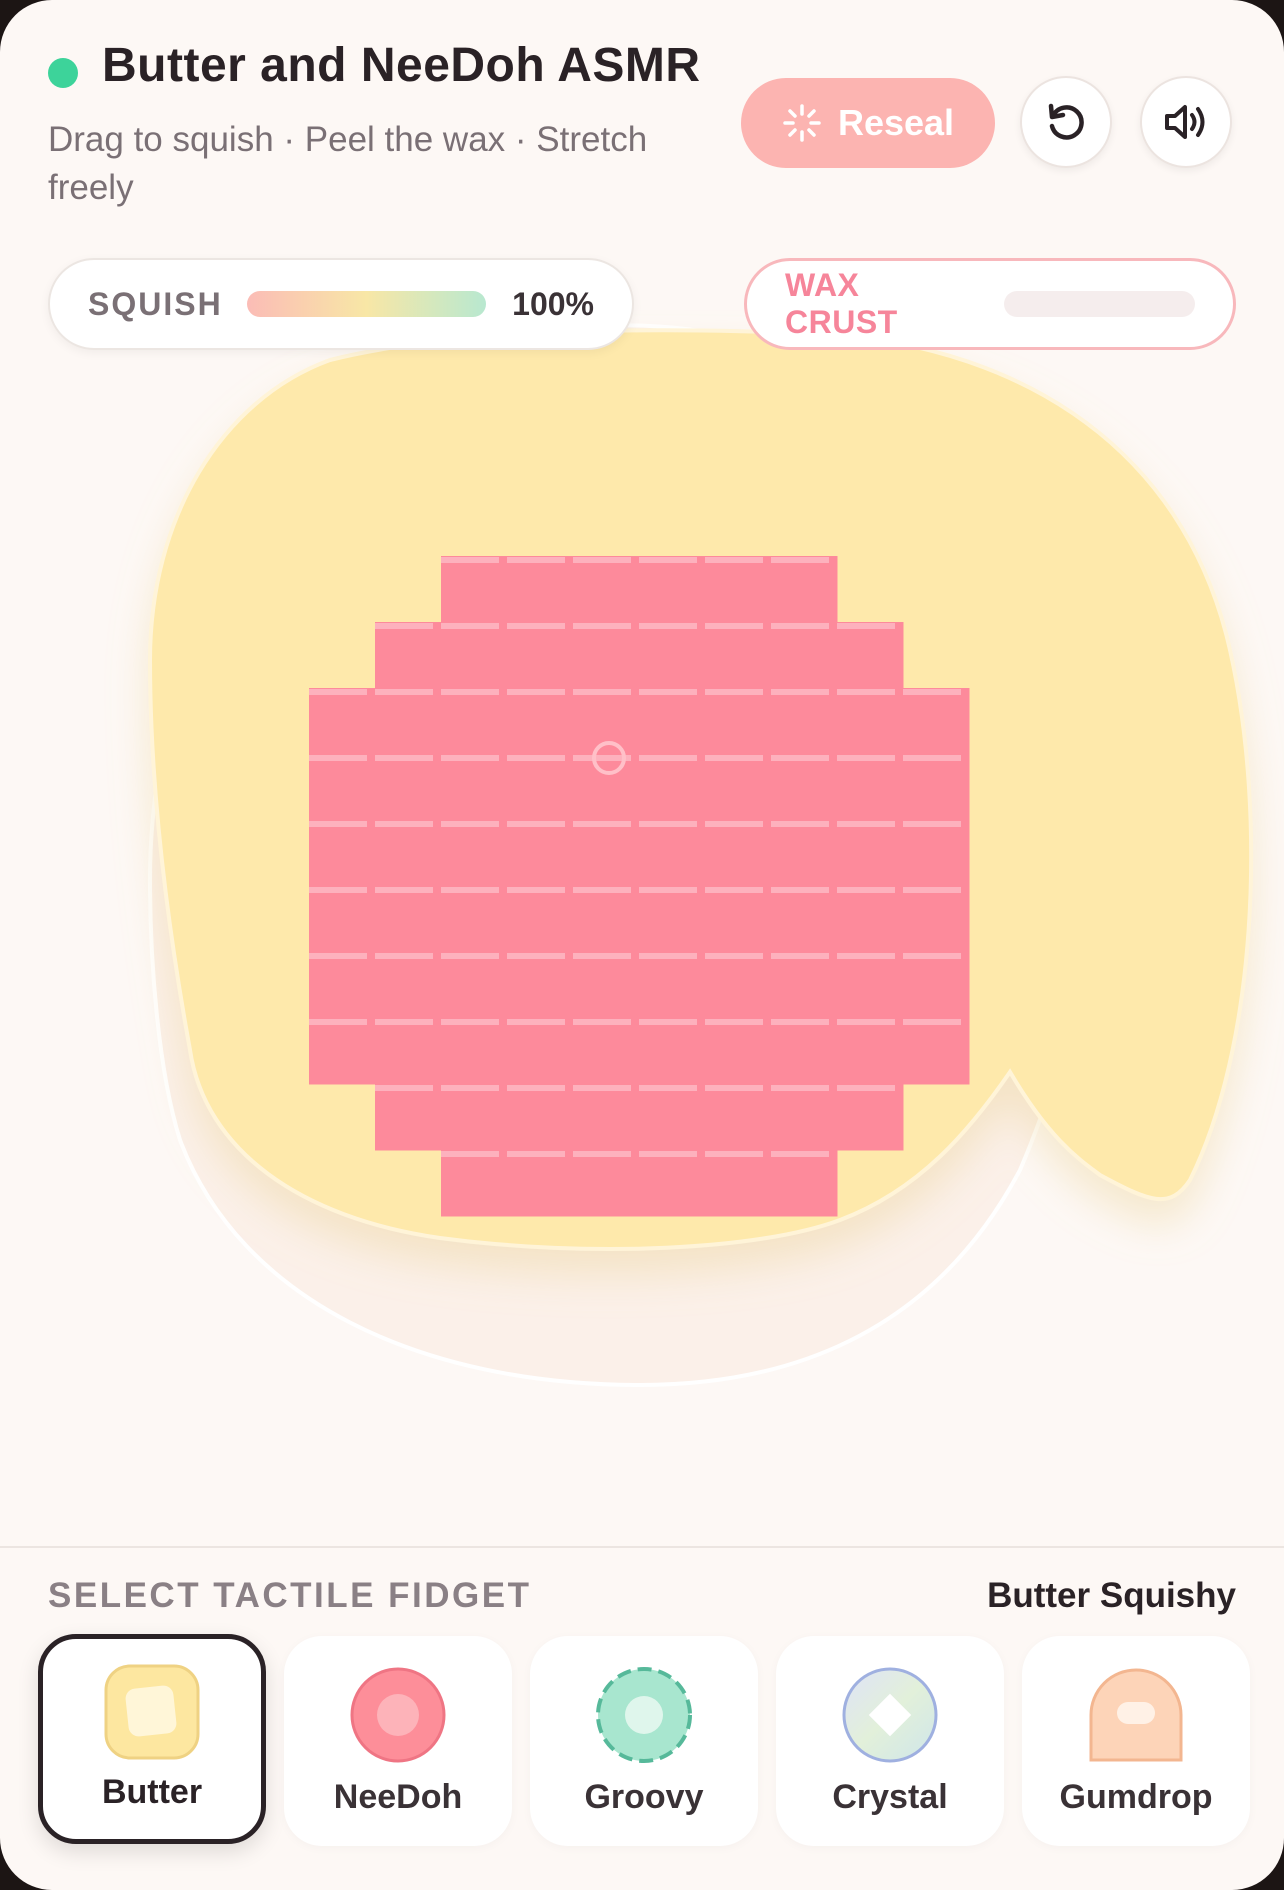  I want to click on reset-button, so click(1066, 122).